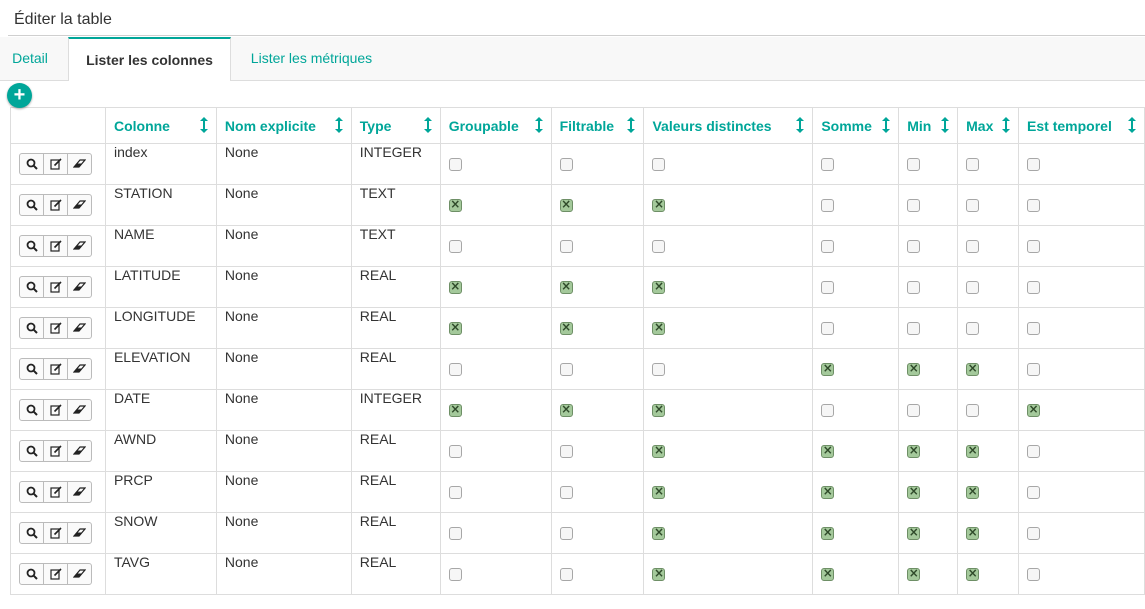 This screenshot has width=1145, height=609. I want to click on add-column-button: +, so click(19, 95).